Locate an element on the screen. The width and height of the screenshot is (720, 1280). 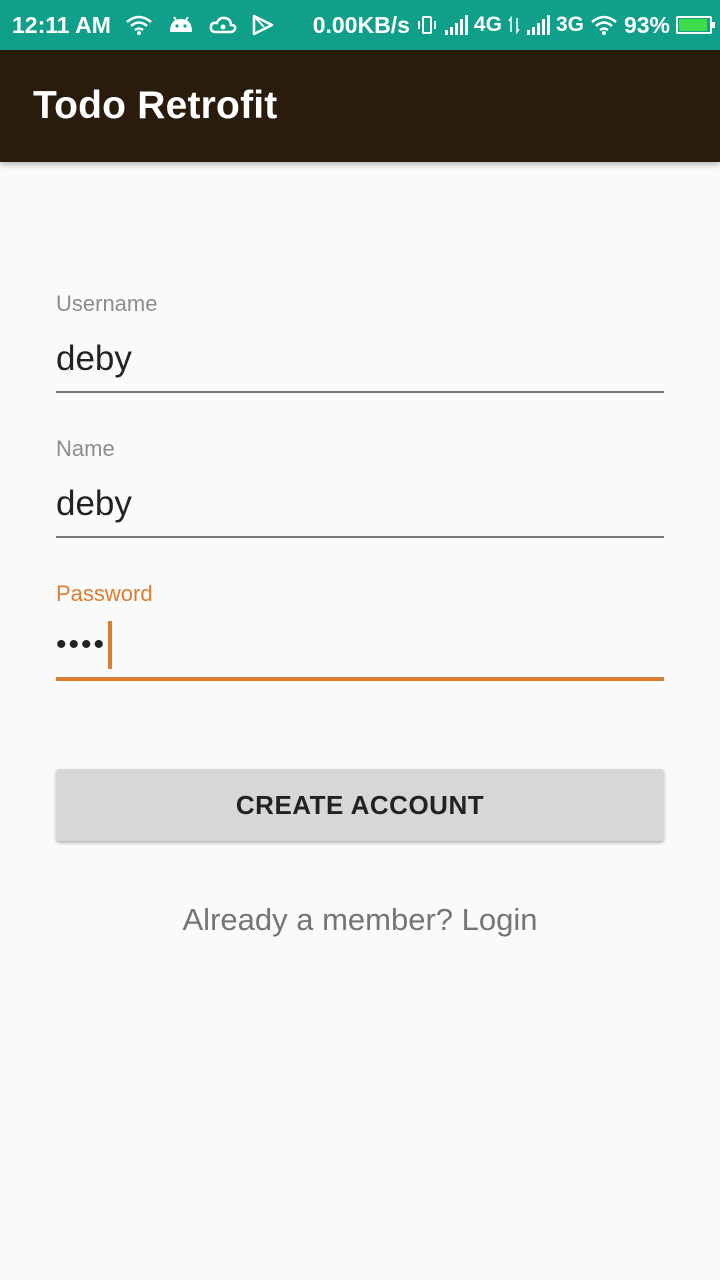
name-field: Name deby is located at coordinates (360, 487).